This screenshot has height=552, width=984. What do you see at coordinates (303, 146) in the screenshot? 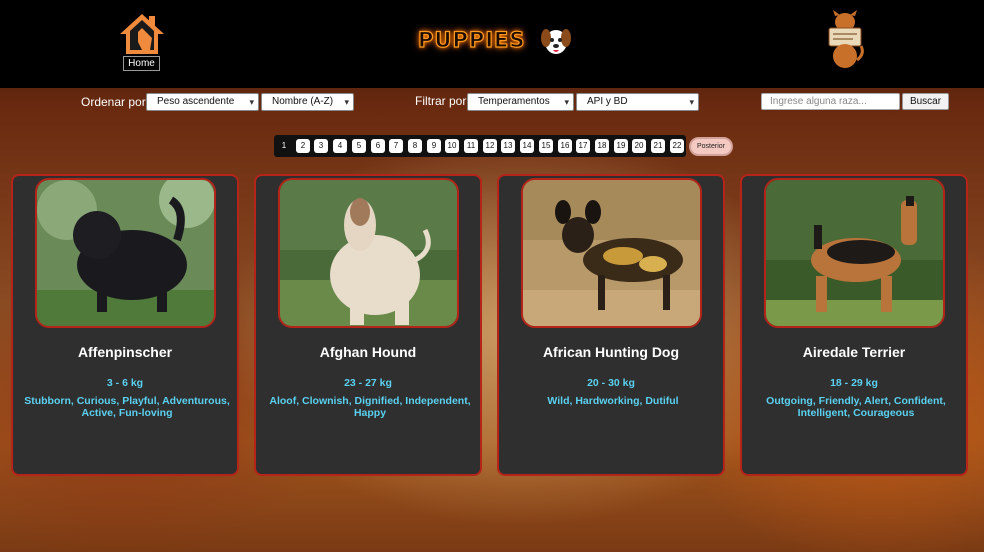
I see `page-button: 2` at bounding box center [303, 146].